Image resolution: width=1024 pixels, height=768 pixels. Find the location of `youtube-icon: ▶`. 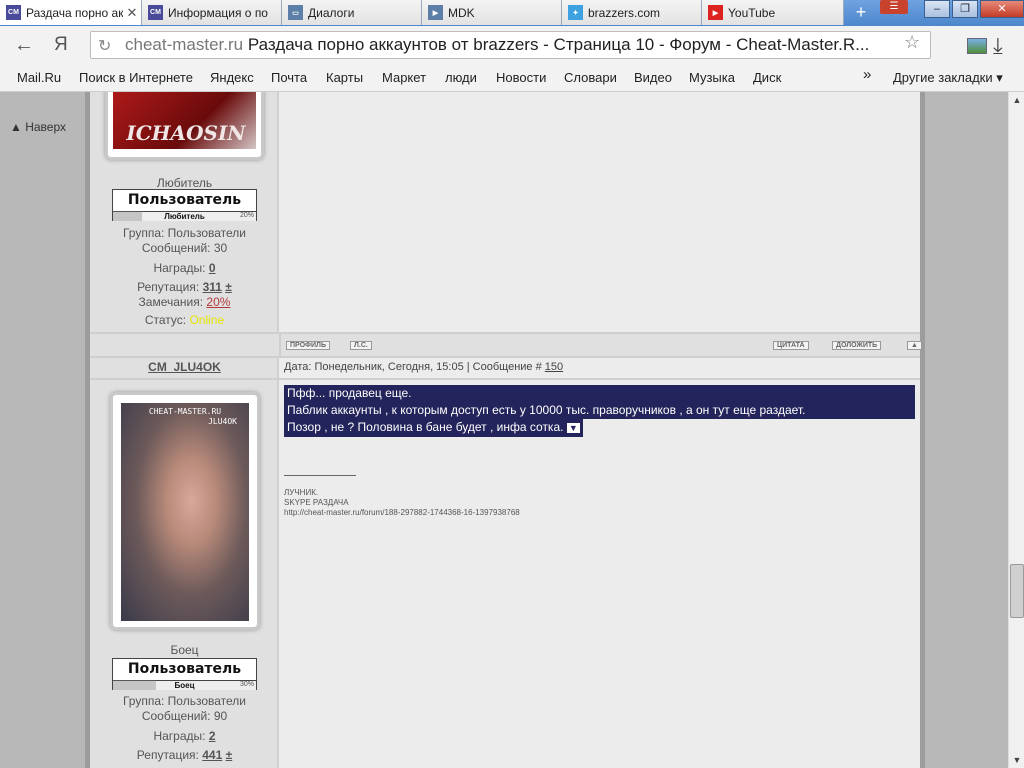

youtube-icon: ▶ is located at coordinates (715, 12).